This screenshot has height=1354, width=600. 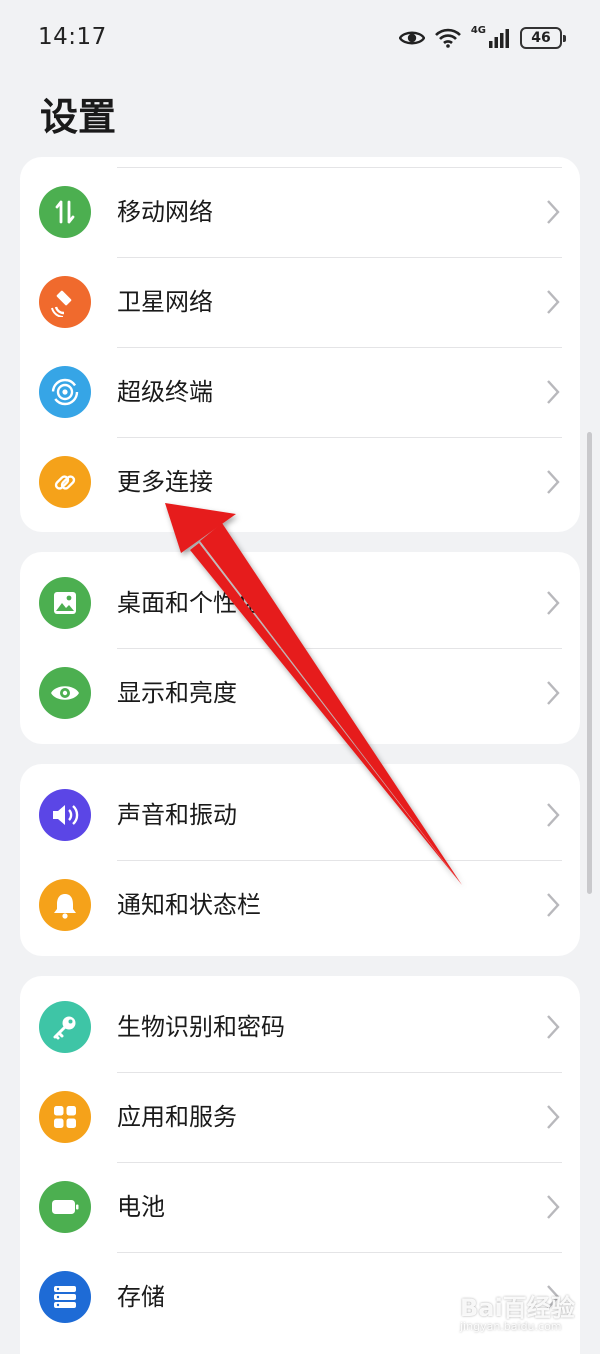 What do you see at coordinates (65, 1027) in the screenshot?
I see `key-icon` at bounding box center [65, 1027].